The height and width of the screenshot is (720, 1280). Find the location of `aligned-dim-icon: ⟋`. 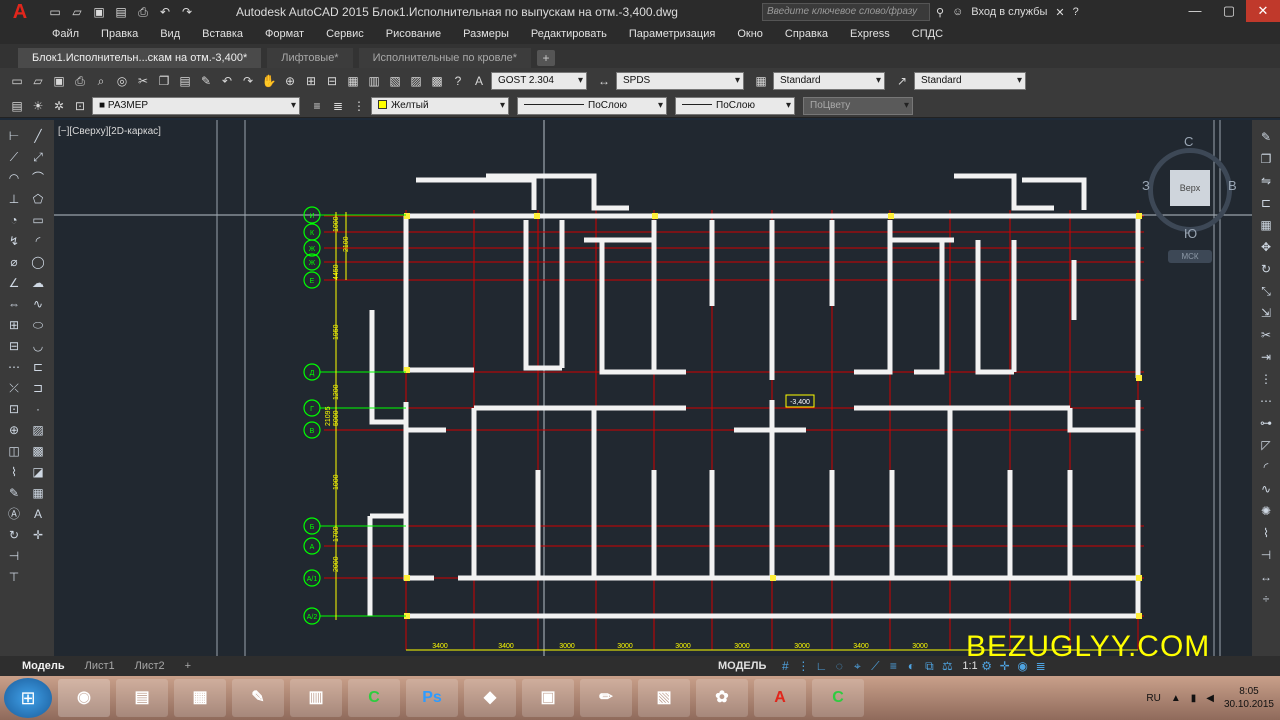

aligned-dim-icon: ⟋ is located at coordinates (14, 157).